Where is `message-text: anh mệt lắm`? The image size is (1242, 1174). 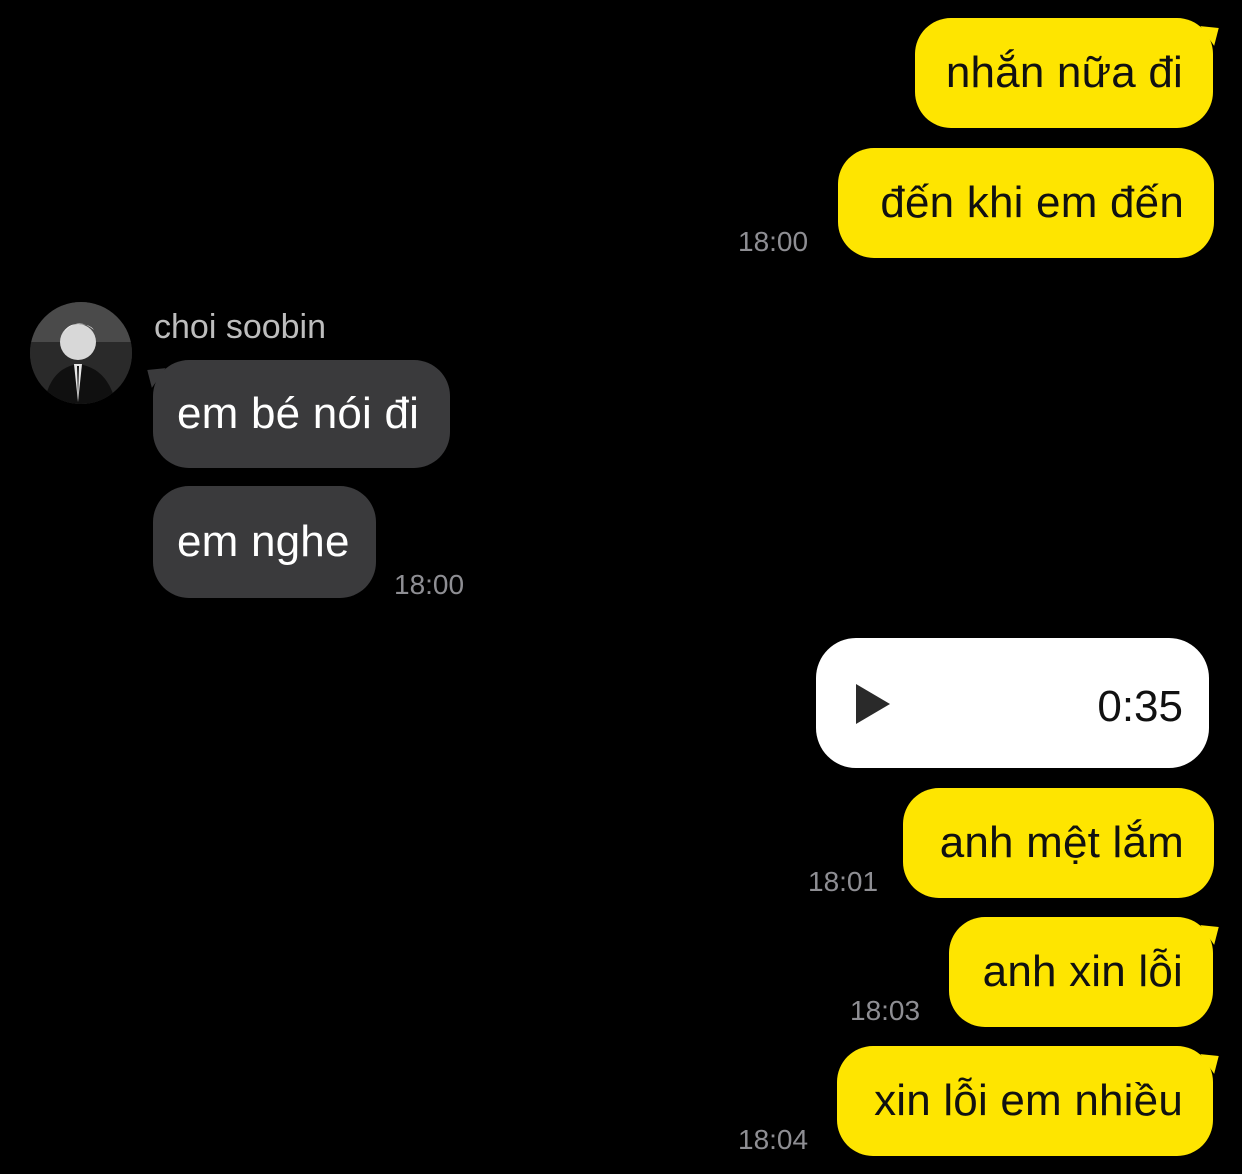 message-text: anh mệt lắm is located at coordinates (1061, 842).